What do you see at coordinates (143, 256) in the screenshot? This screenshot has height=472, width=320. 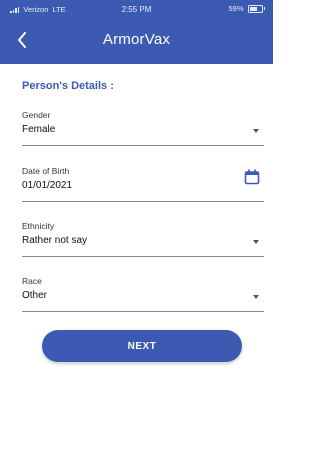 I see `ethnicity-underline` at bounding box center [143, 256].